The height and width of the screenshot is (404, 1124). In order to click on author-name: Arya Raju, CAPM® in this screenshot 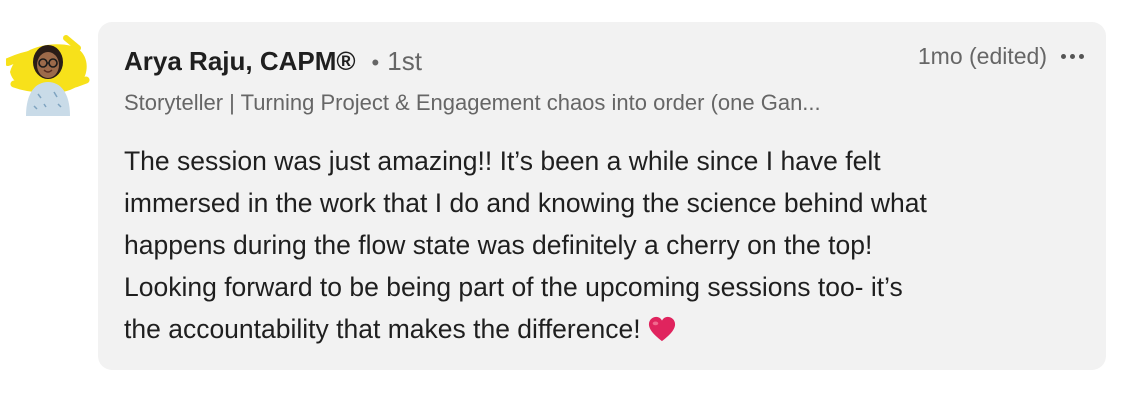, I will do `click(240, 61)`.